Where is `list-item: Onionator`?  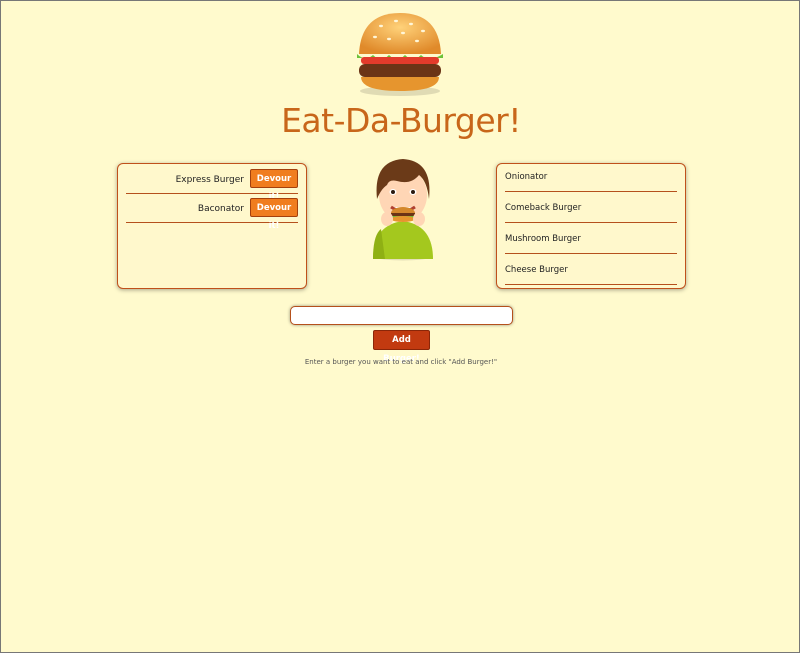
list-item: Onionator is located at coordinates (591, 178).